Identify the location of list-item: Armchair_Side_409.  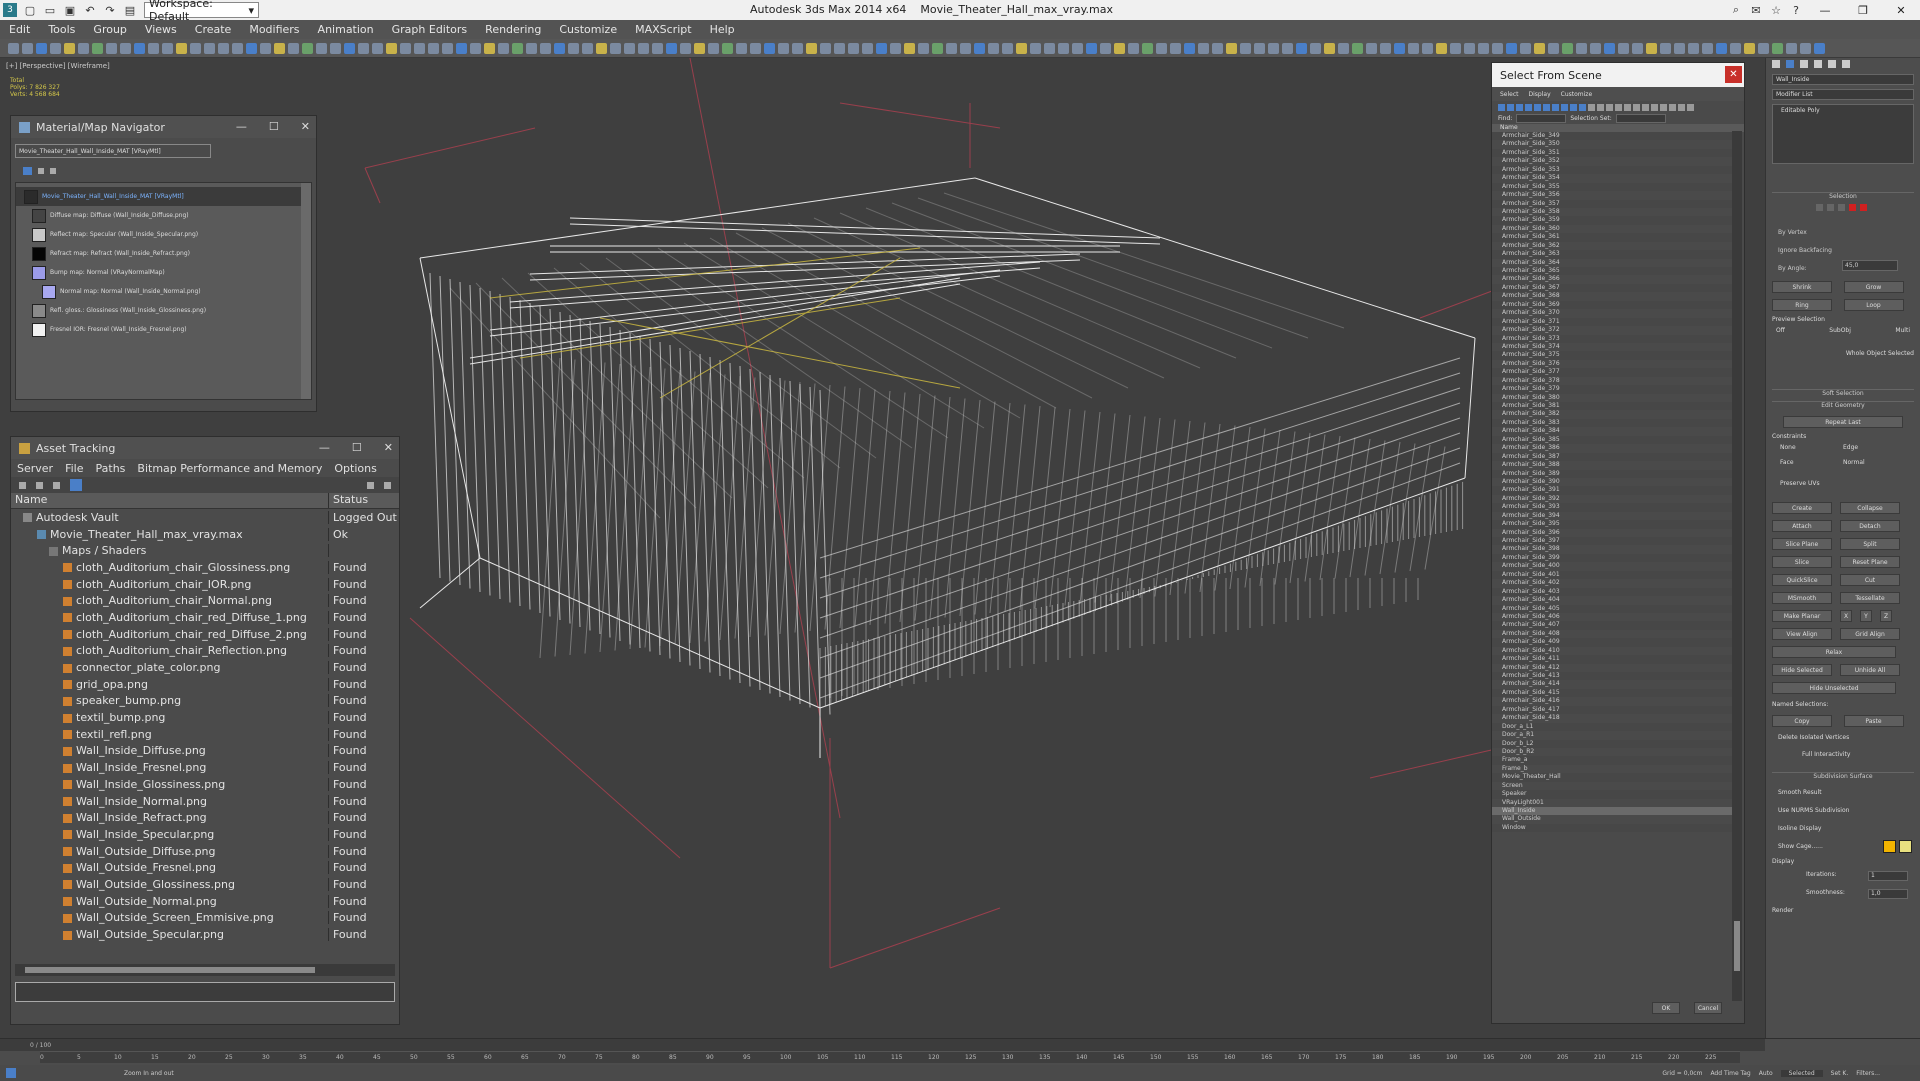
(1612, 642).